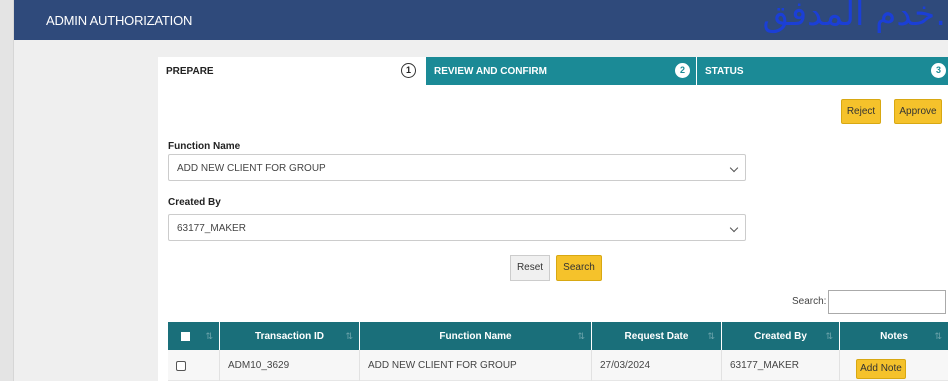 The image size is (948, 381). What do you see at coordinates (442, 365) in the screenshot?
I see `cell-text: ADD NEW CLIENT FOR GROUP` at bounding box center [442, 365].